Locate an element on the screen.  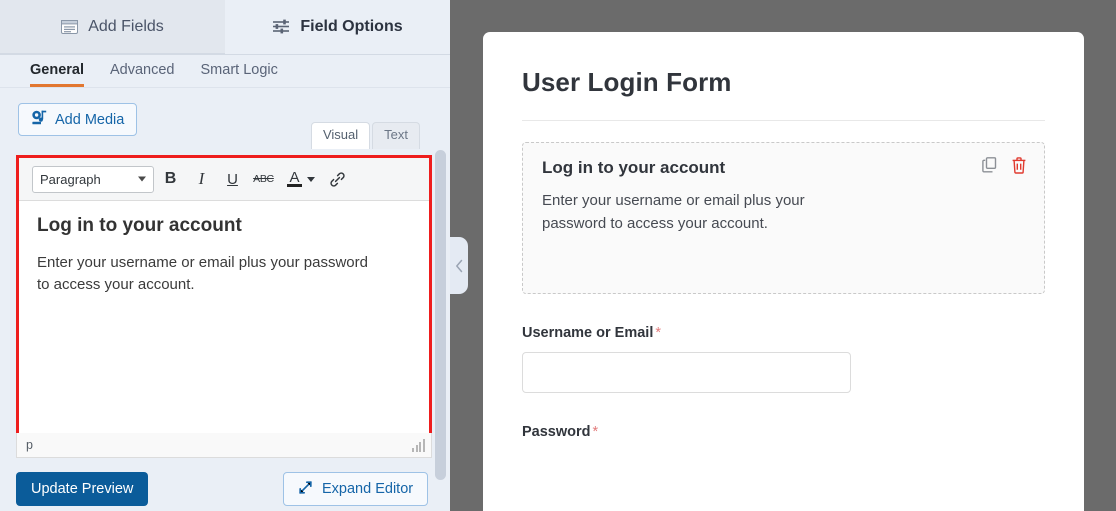
add-media-button: Add Media is located at coordinates (78, 119).